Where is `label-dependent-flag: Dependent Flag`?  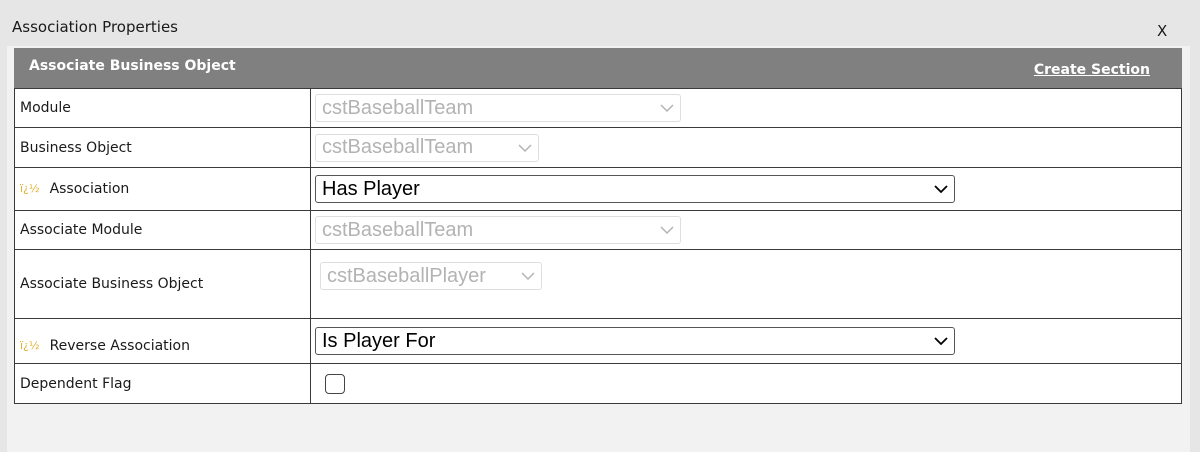
label-dependent-flag: Dependent Flag is located at coordinates (162, 383).